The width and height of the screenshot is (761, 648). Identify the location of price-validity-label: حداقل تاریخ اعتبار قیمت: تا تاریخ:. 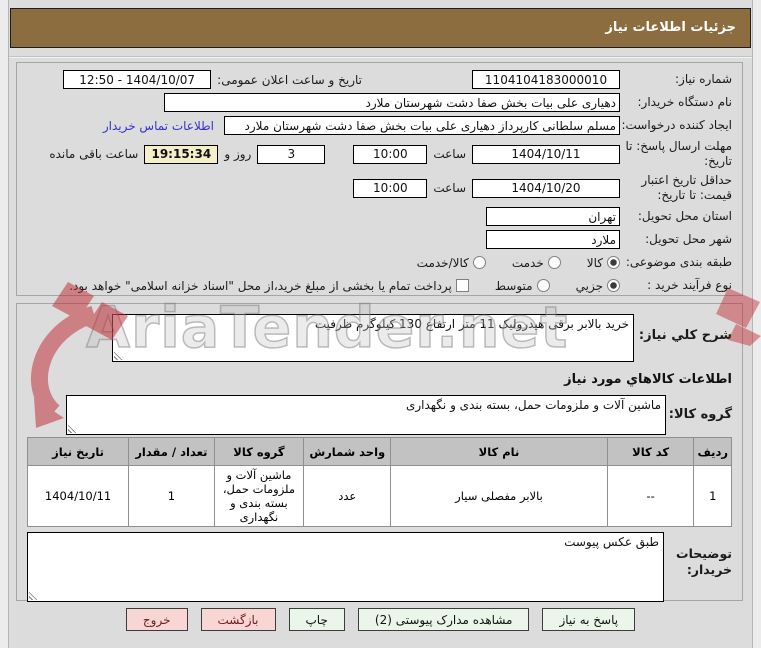
(686, 187).